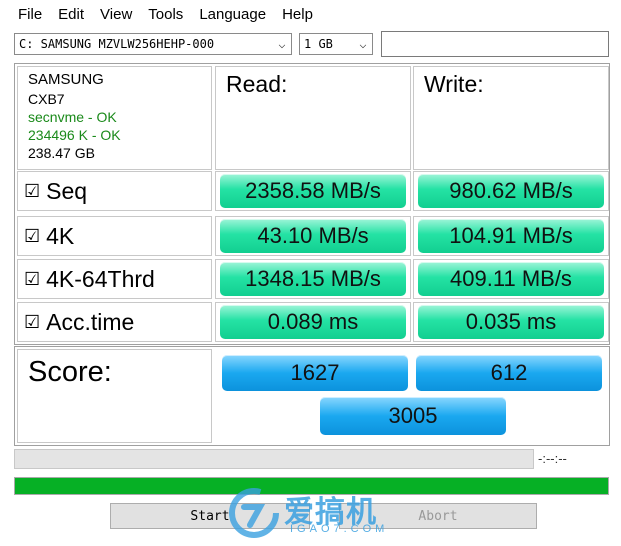 The image size is (621, 546). I want to click on elapsed-time: -:--:--, so click(552, 458).